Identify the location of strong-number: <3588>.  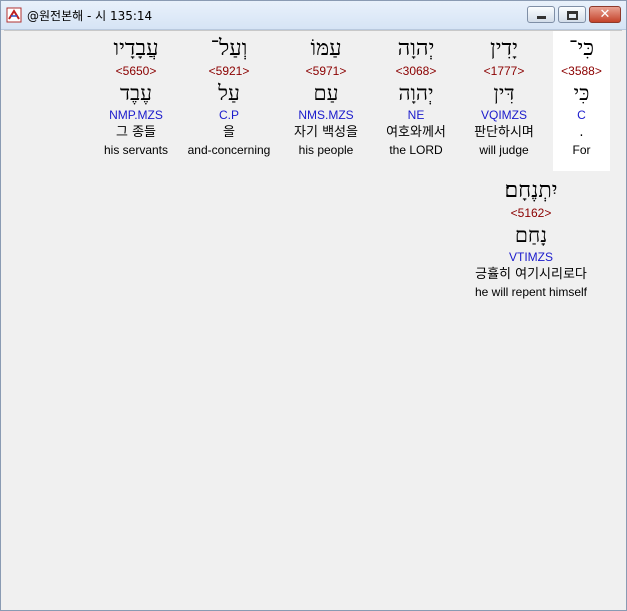
(581, 71).